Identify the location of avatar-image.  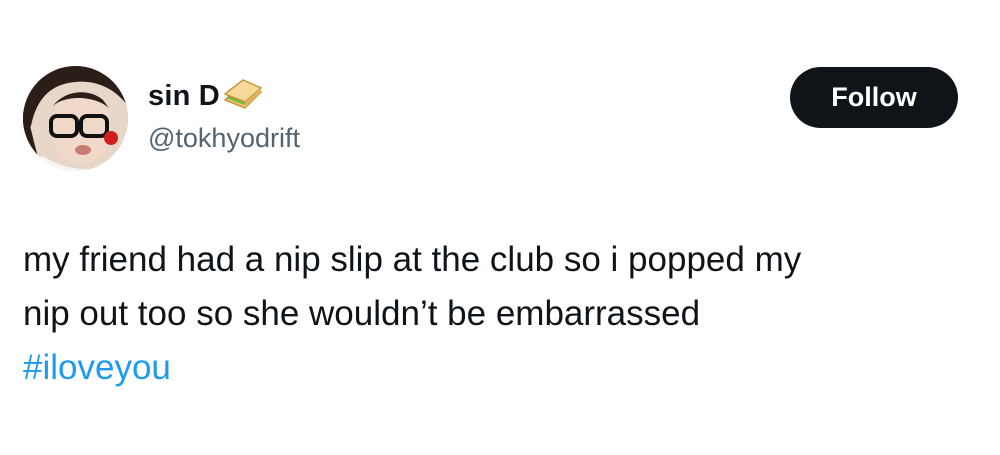
(75, 118).